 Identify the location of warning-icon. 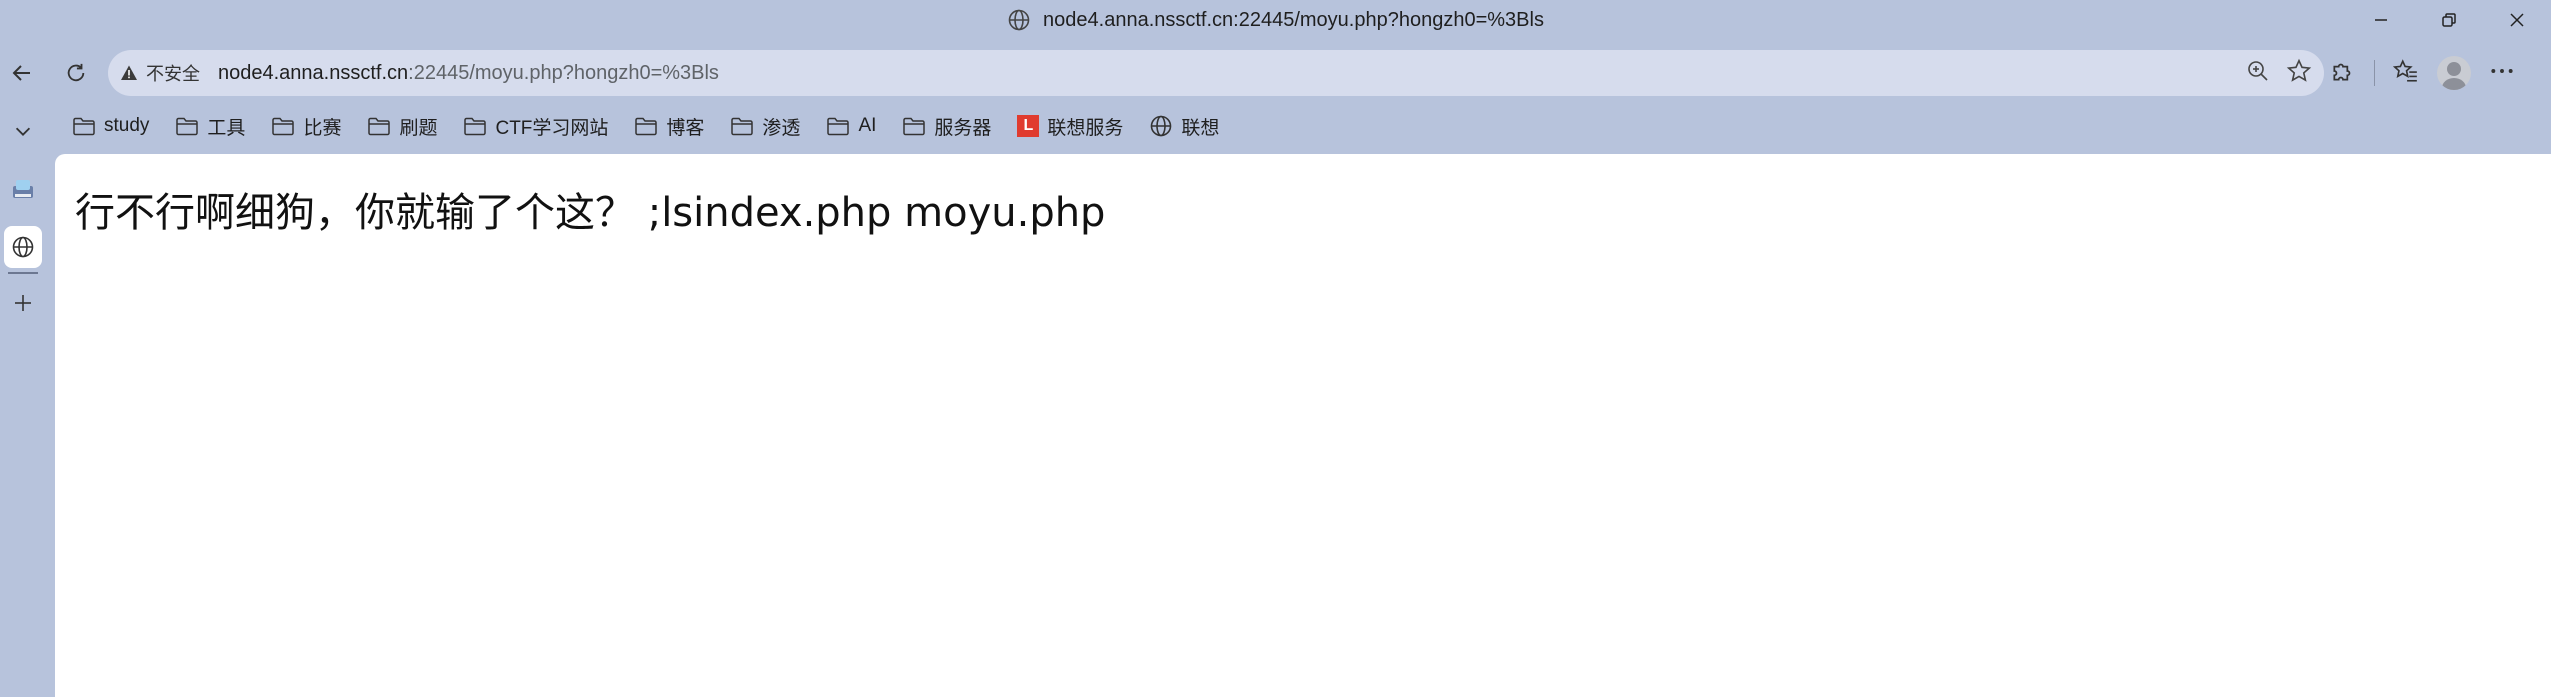
(129, 72).